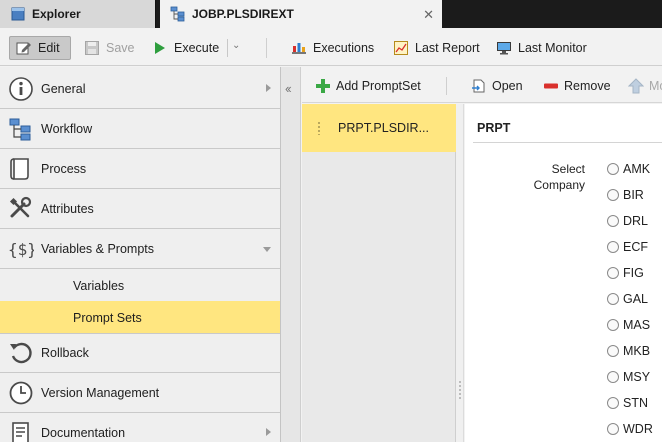 The image size is (662, 442). I want to click on nav-label: Rollback, so click(65, 353).